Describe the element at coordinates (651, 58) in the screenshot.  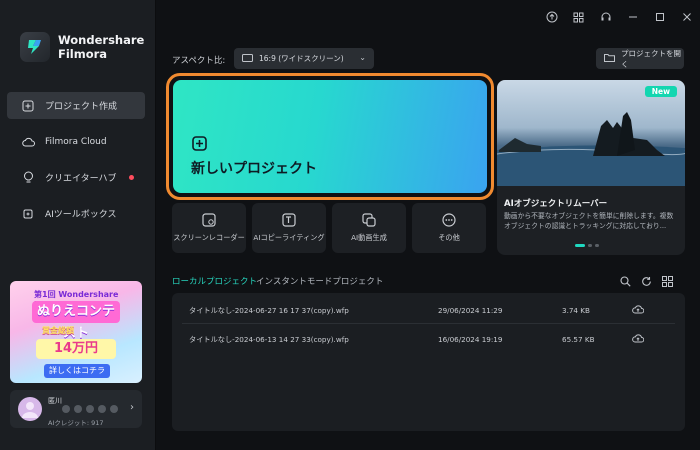
I see `open-project-label: プロジェクトを開く` at that location.